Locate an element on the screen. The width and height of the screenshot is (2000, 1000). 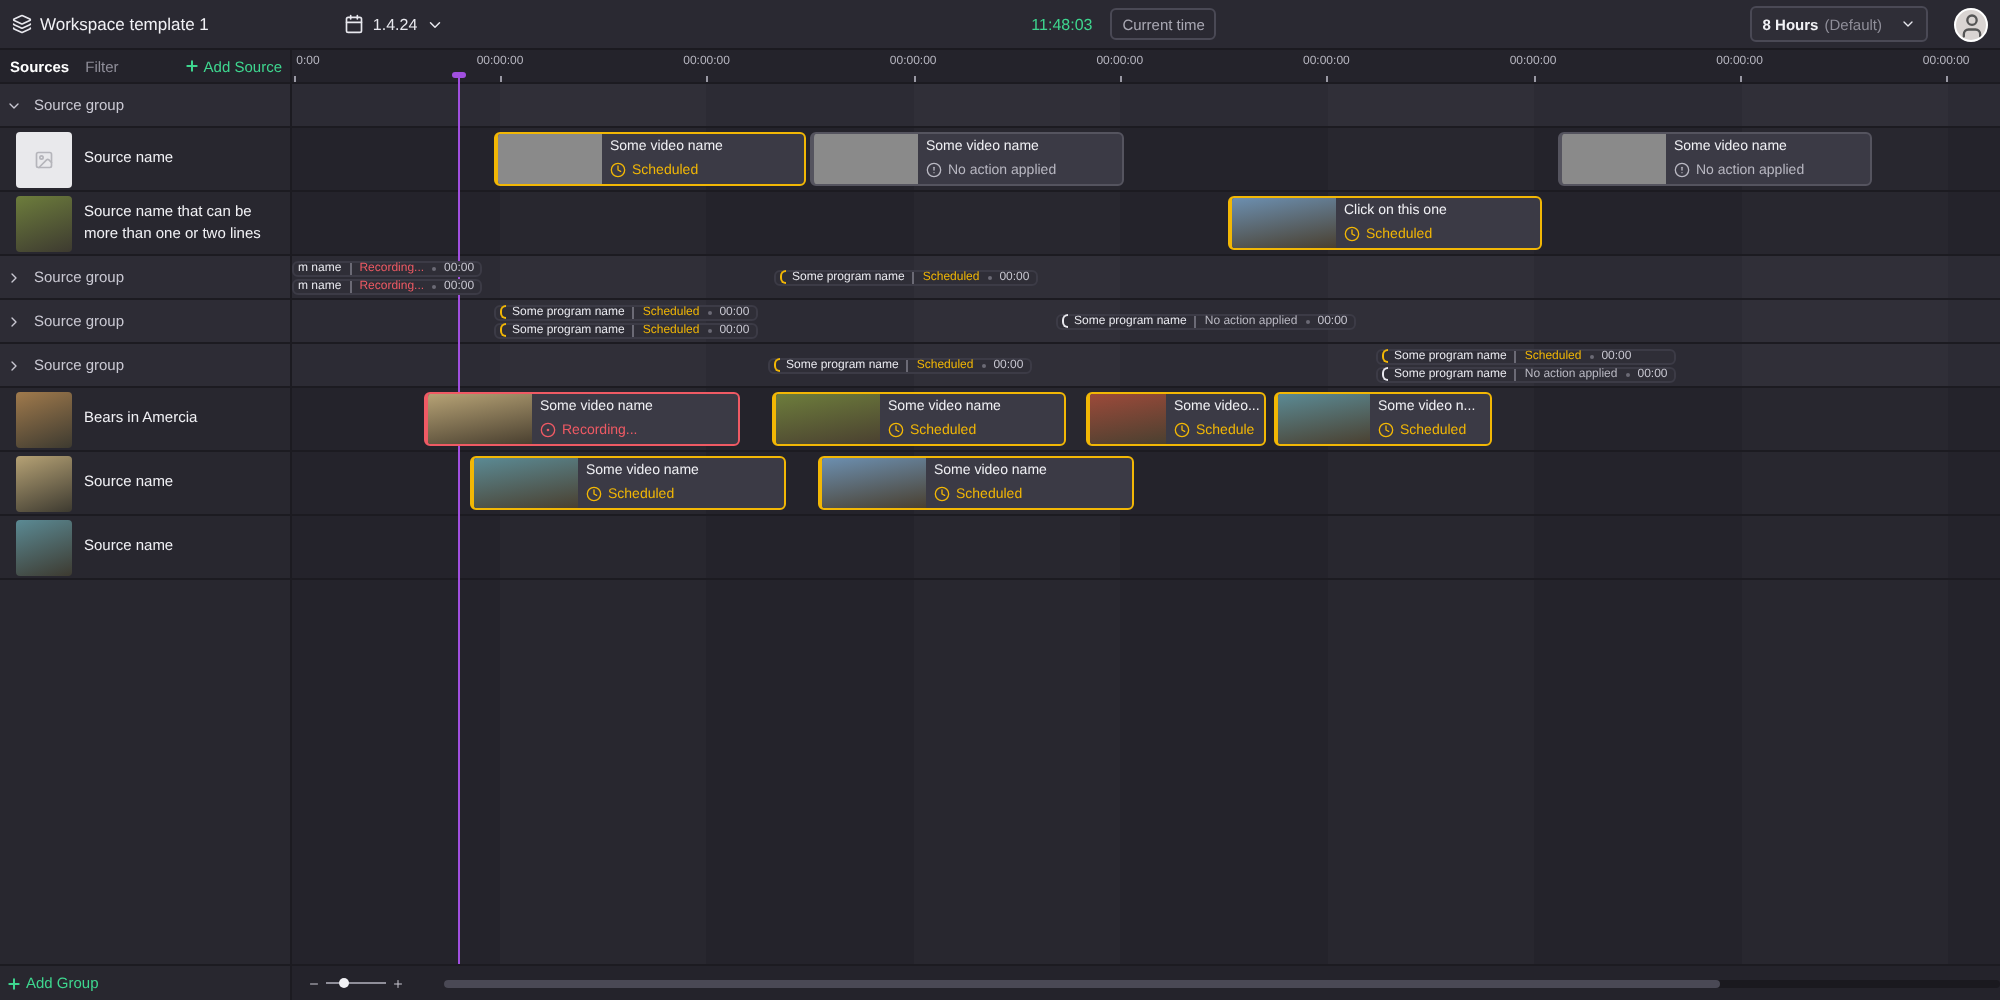
zoom-out-icon is located at coordinates (314, 983).